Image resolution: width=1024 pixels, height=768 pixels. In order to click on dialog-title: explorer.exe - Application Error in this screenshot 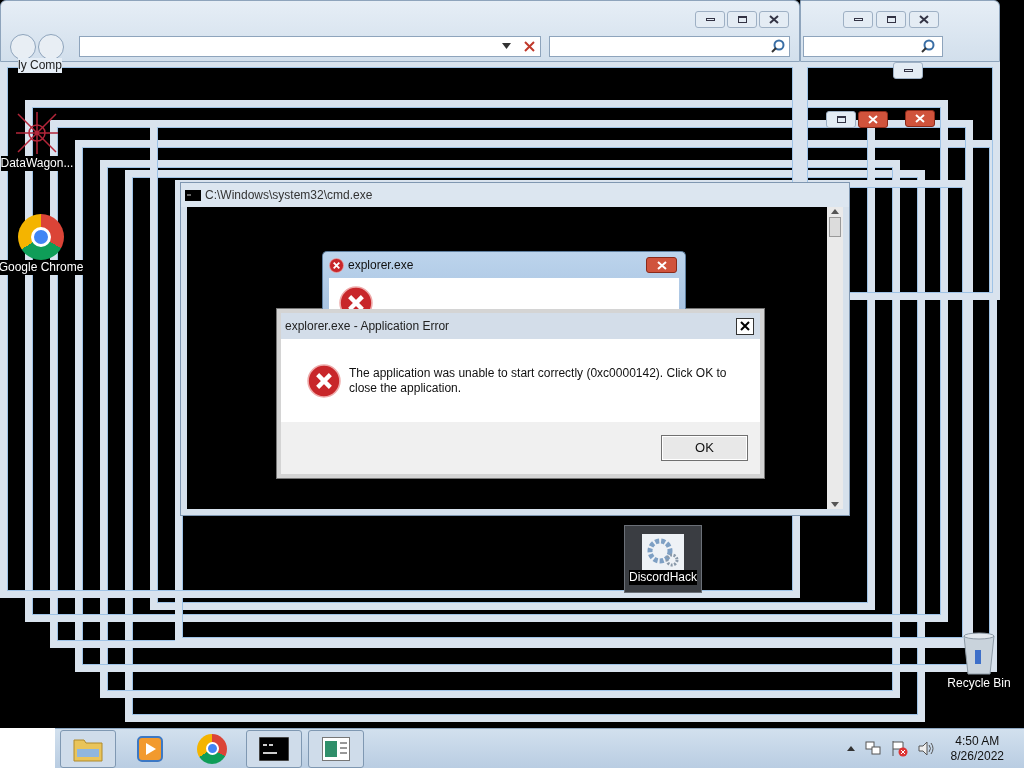, I will do `click(367, 326)`.